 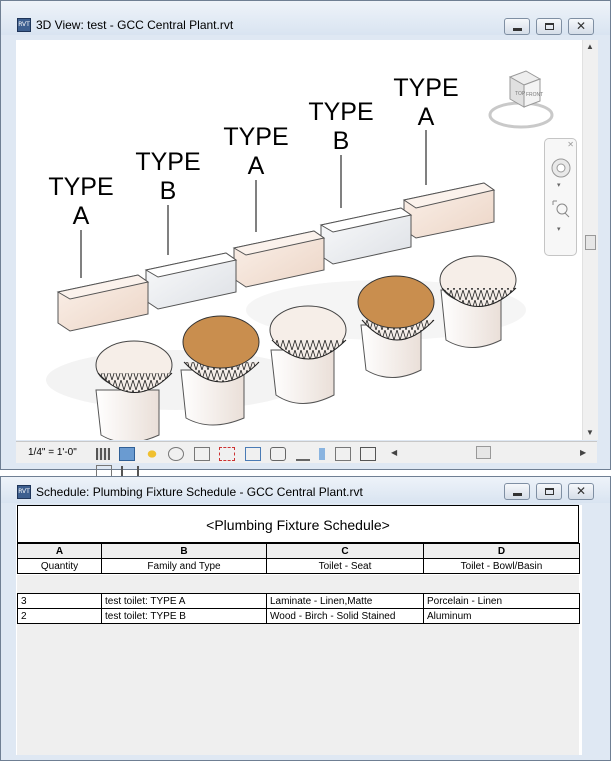 I want to click on lock-view-icon, so click(x=278, y=453).